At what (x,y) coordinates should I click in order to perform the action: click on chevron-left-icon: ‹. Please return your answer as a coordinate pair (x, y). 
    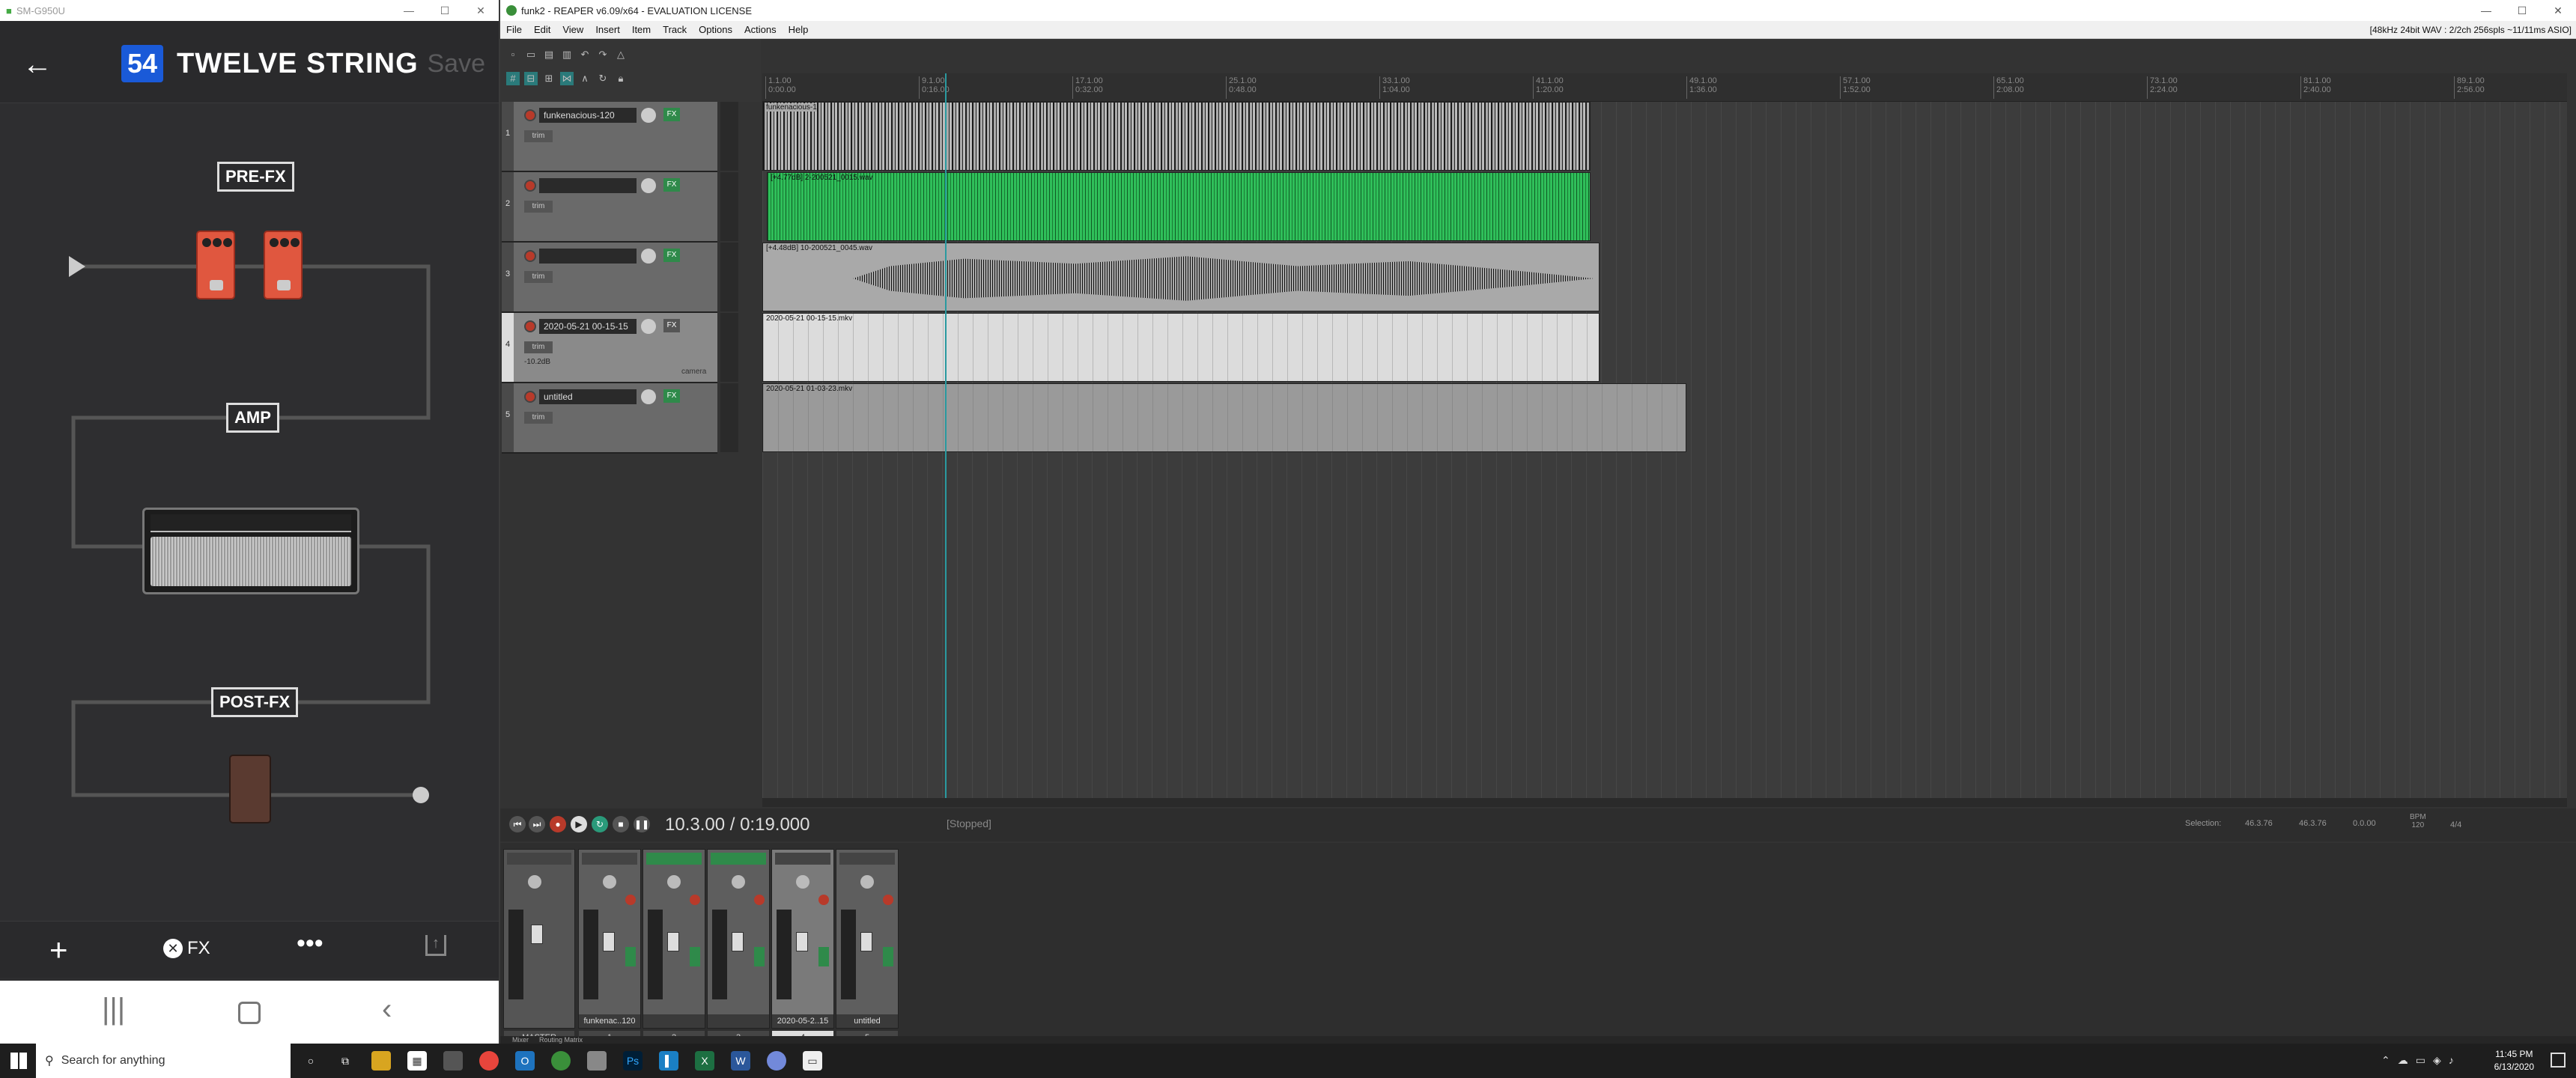
    Looking at the image, I should click on (387, 1009).